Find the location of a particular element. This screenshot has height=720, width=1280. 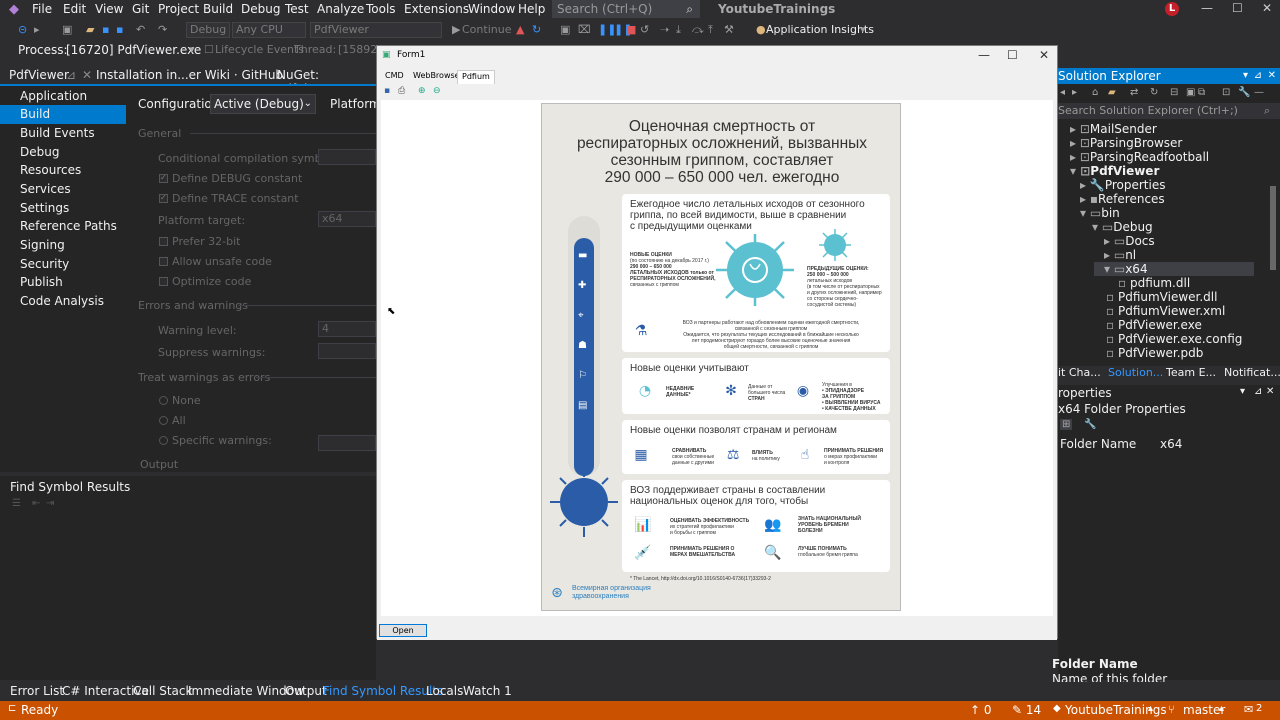

tree-item-x64: ▾ ▭x64 is located at coordinates (1174, 269).